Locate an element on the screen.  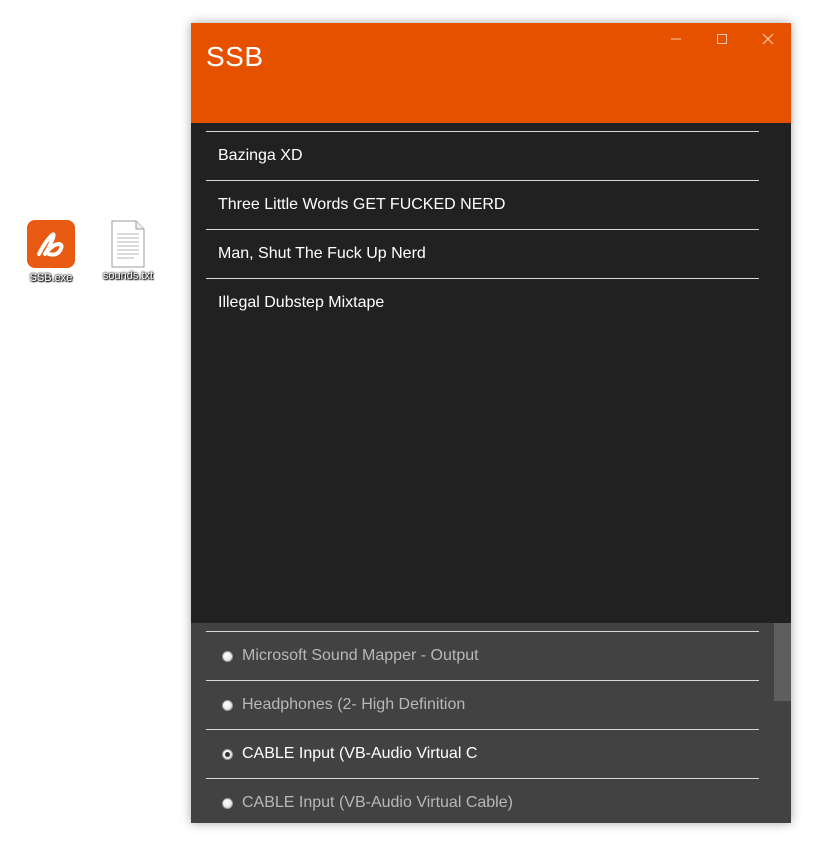
sound-item-label: Bazinga XD is located at coordinates (260, 155).